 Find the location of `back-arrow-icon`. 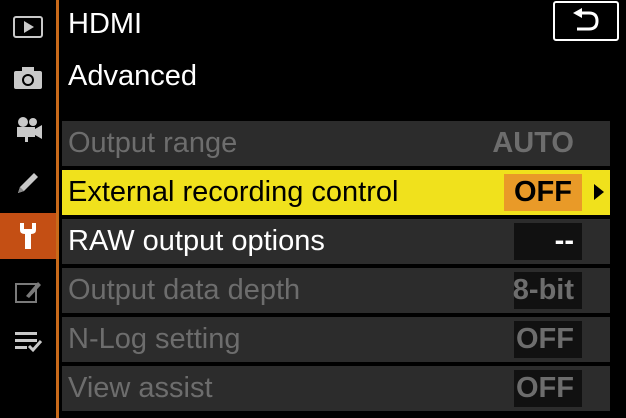

back-arrow-icon is located at coordinates (586, 19).